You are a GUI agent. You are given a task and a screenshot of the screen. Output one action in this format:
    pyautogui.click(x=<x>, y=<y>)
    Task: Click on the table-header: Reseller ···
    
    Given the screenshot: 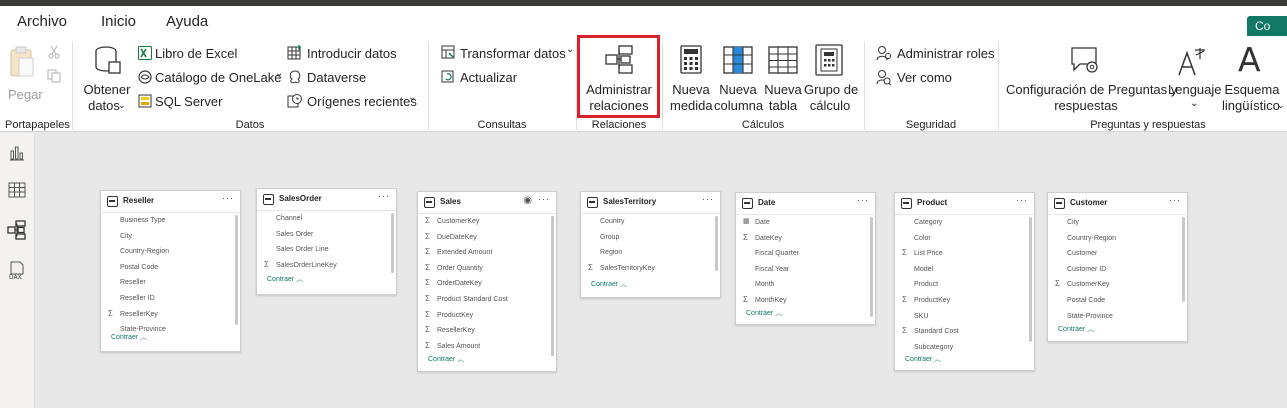 What is the action you would take?
    pyautogui.click(x=170, y=202)
    